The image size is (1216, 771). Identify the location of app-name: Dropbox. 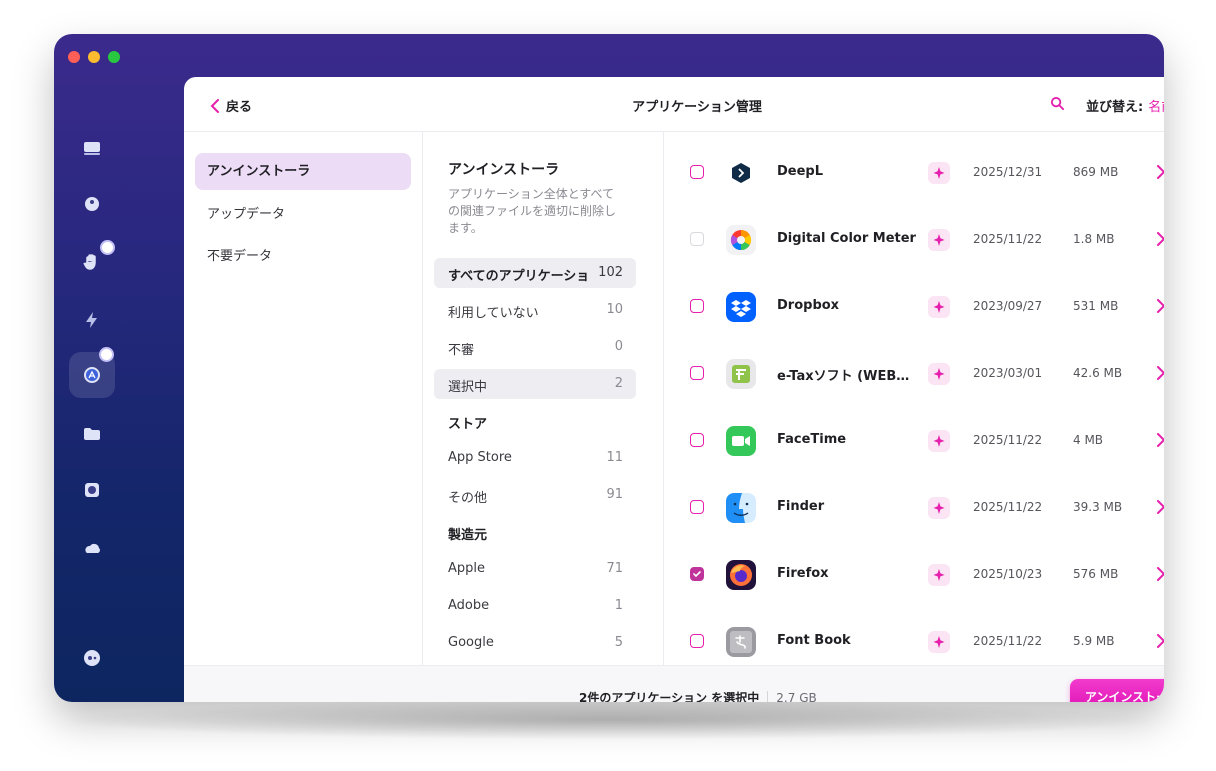
(808, 305).